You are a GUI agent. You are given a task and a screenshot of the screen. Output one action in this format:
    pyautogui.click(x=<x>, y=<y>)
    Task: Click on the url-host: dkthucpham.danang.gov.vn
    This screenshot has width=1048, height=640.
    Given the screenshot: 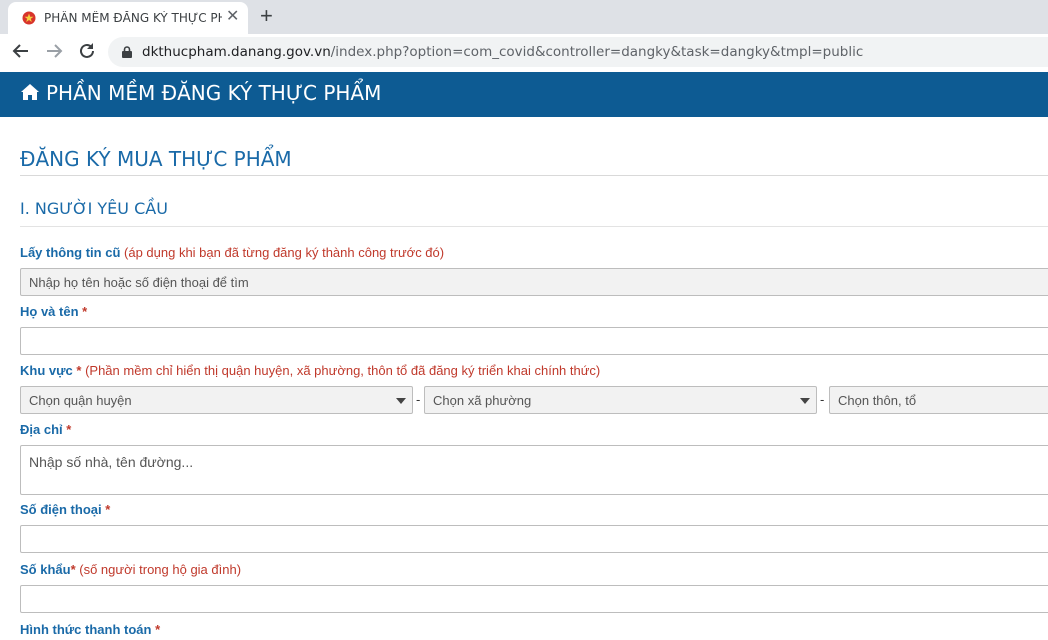 What is the action you would take?
    pyautogui.click(x=236, y=52)
    